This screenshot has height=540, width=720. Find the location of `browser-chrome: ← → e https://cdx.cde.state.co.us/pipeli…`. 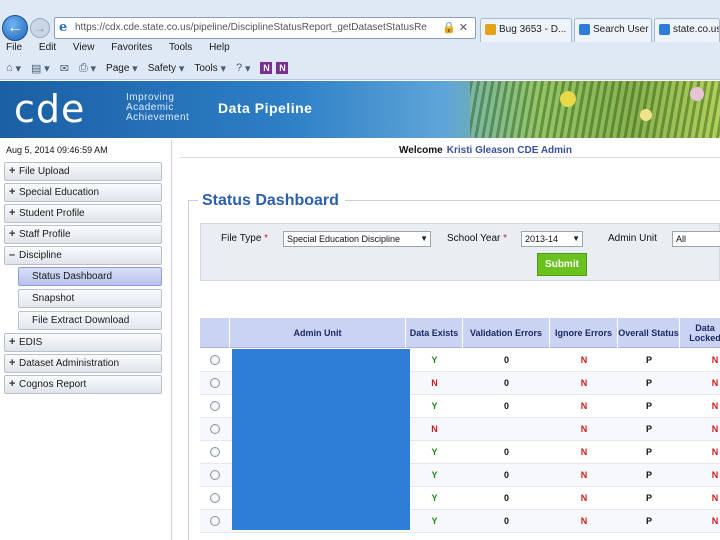

browser-chrome: ← → e https://cdx.cde.state.co.us/pipeli… is located at coordinates (360, 40).